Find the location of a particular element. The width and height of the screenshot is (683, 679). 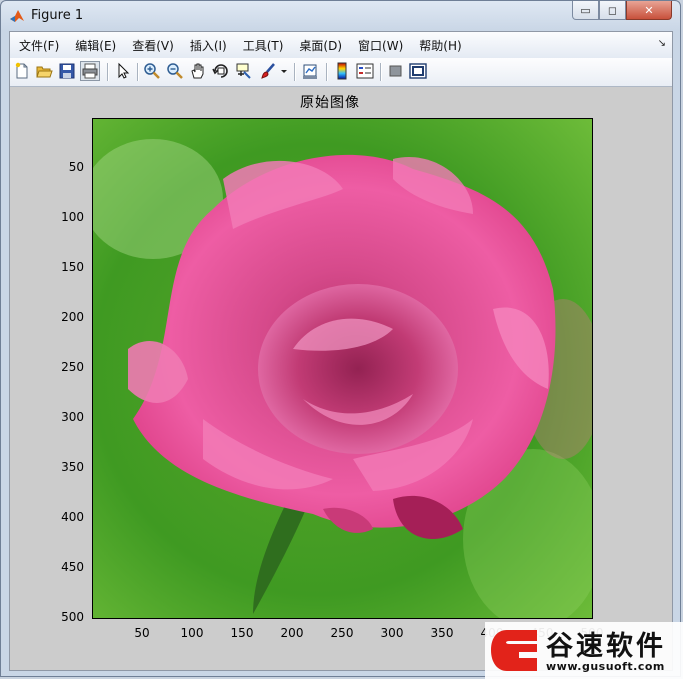

open-folder-icon is located at coordinates (44, 71).